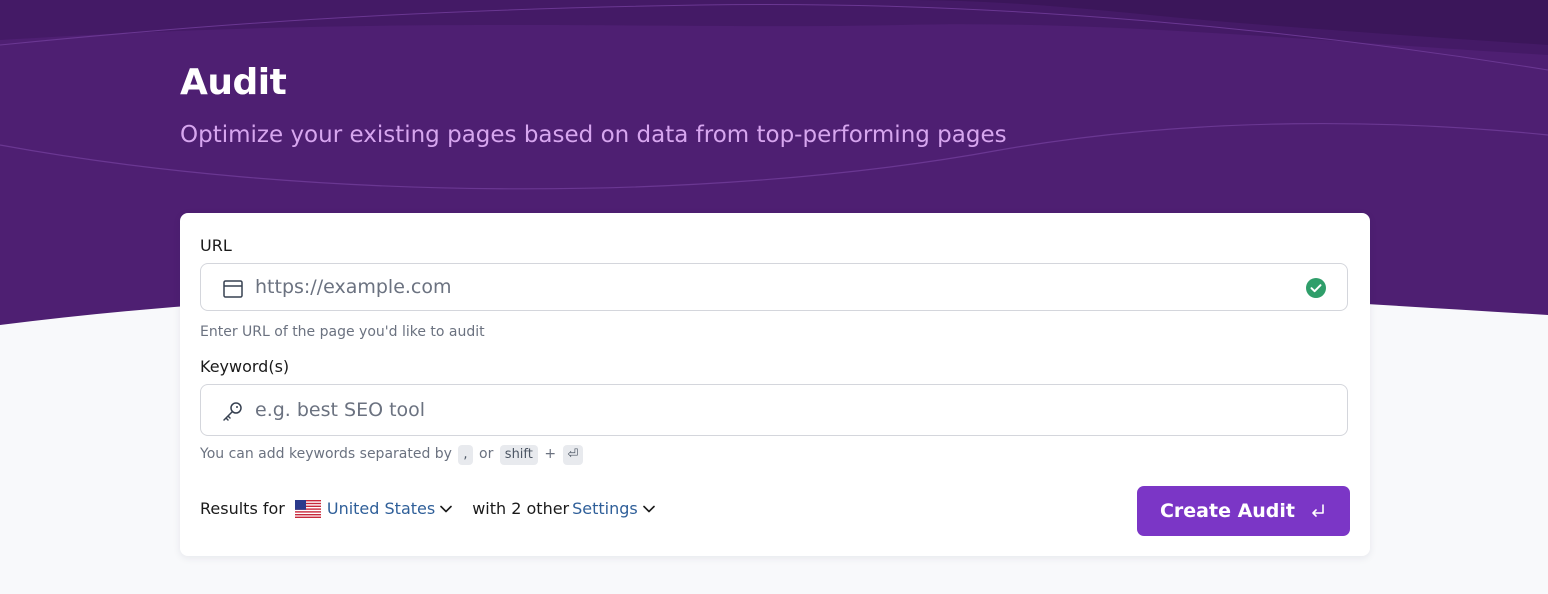 This screenshot has height=594, width=1548. What do you see at coordinates (1318, 510) in the screenshot?
I see `enter-icon` at bounding box center [1318, 510].